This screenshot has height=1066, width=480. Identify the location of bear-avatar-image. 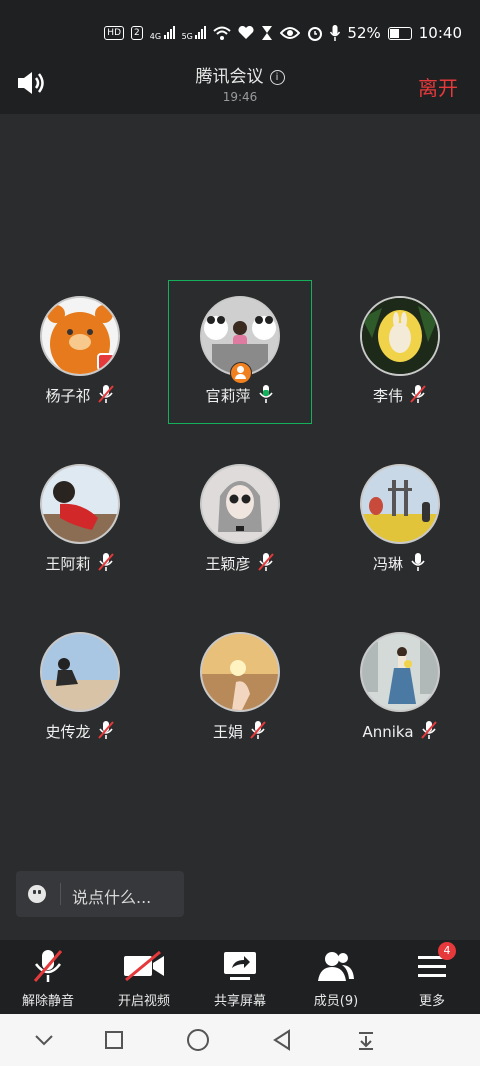
(81, 339).